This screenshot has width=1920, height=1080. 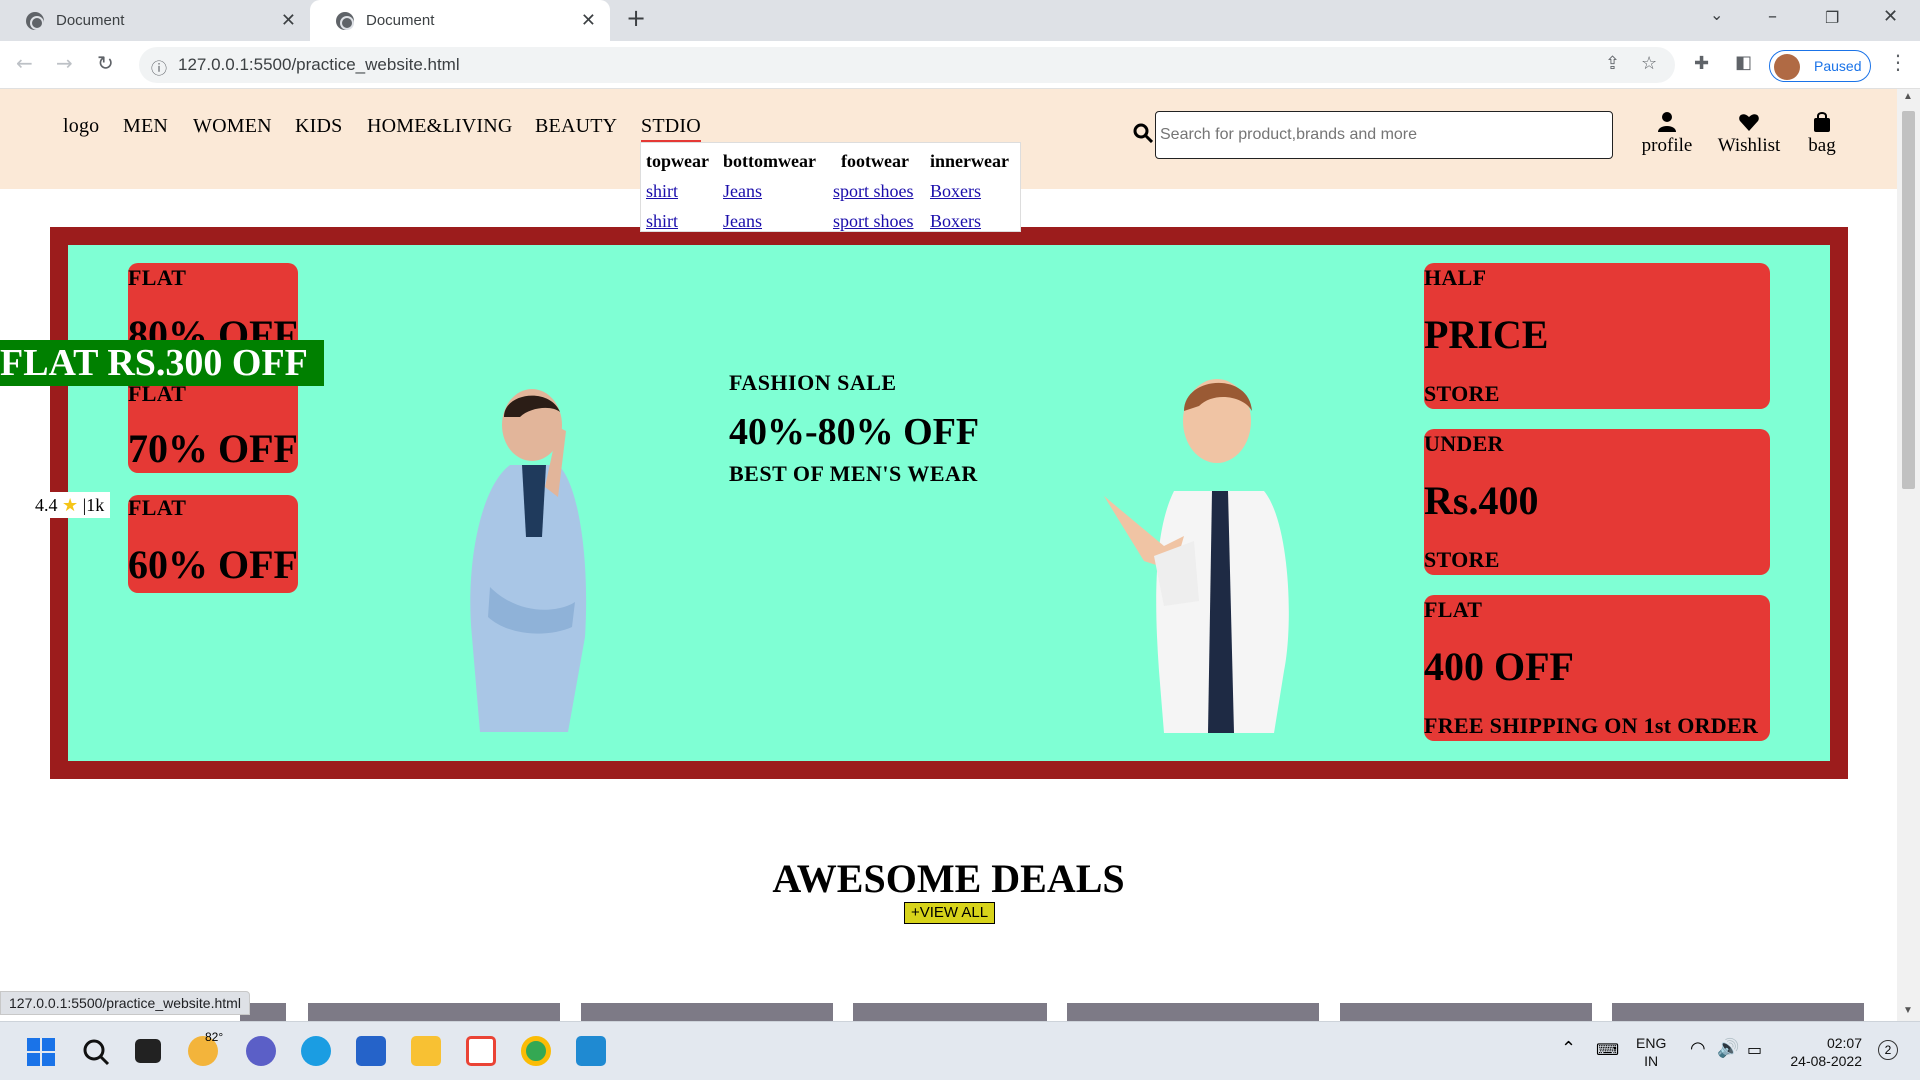 What do you see at coordinates (1486, 334) in the screenshot?
I see `offer-big: PRICE` at bounding box center [1486, 334].